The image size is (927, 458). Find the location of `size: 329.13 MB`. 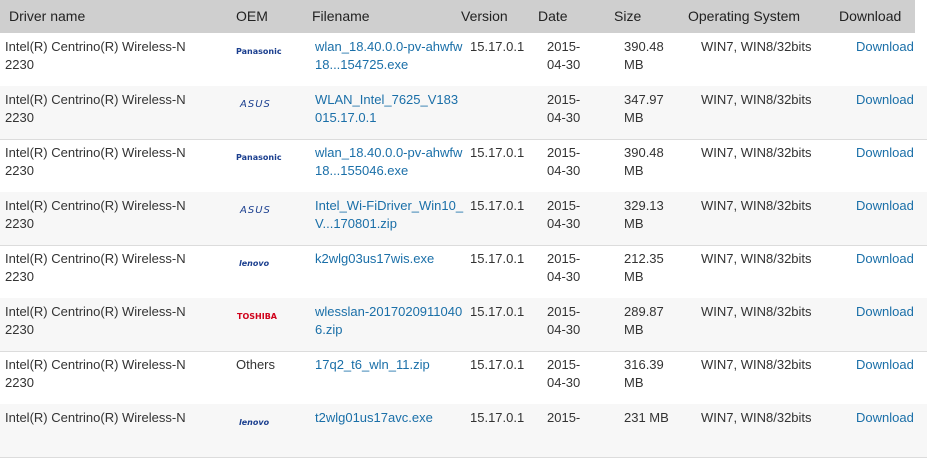

size: 329.13 MB is located at coordinates (644, 214).